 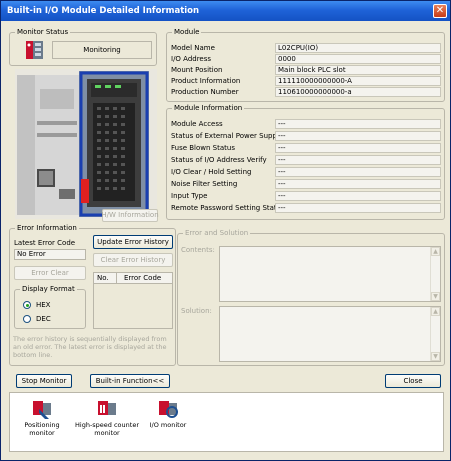 What do you see at coordinates (197, 70) in the screenshot?
I see `module-row-label: Mount Position` at bounding box center [197, 70].